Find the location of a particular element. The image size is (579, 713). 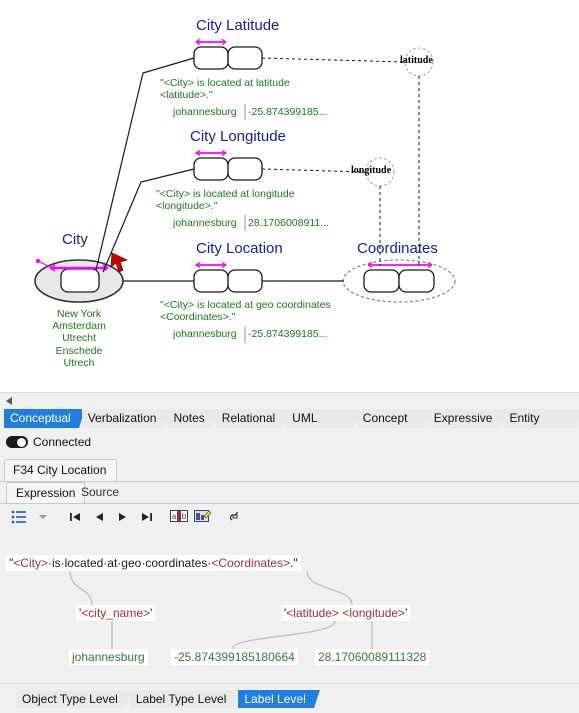

chevron-down-icon is located at coordinates (43, 517).